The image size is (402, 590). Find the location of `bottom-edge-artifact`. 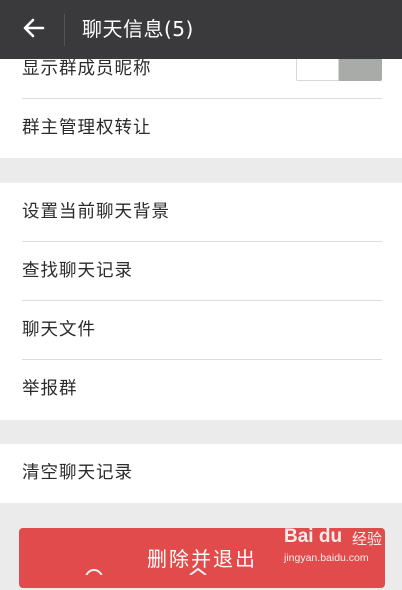

bottom-edge-artifact is located at coordinates (146, 571).